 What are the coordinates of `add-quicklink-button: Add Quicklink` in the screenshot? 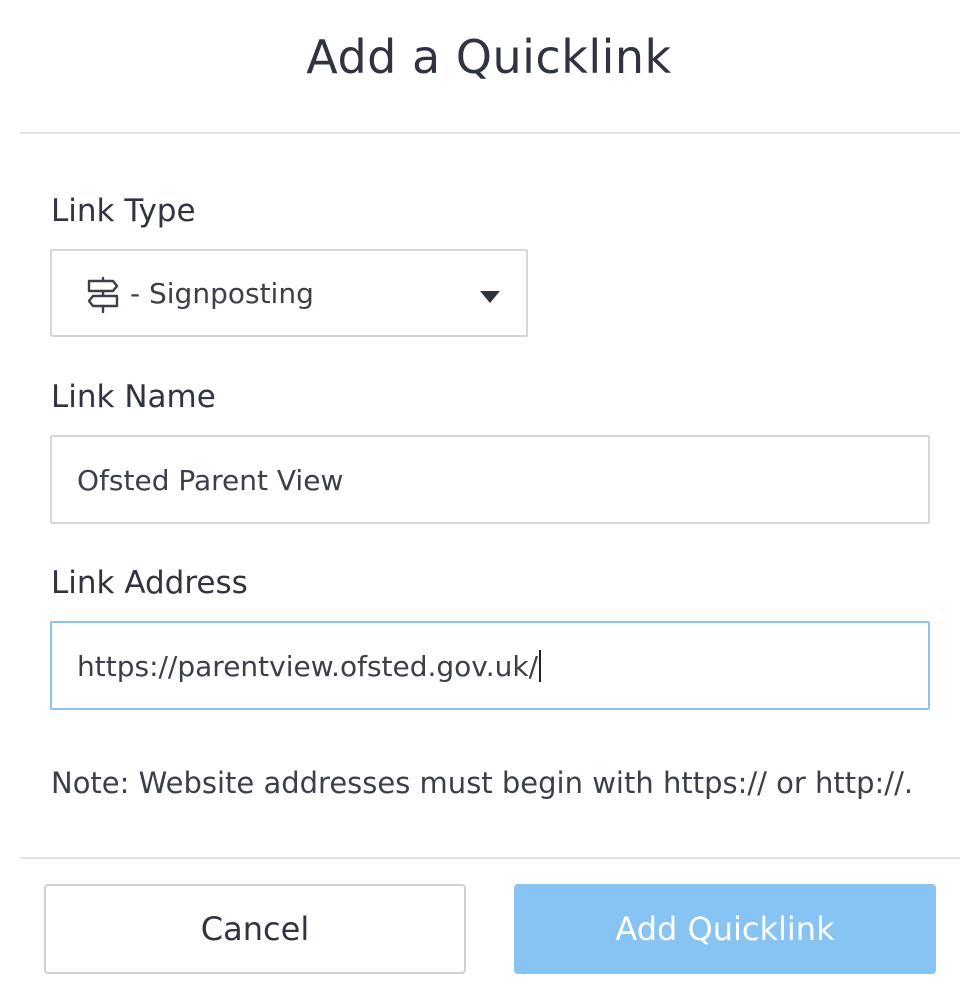 It's located at (725, 929).